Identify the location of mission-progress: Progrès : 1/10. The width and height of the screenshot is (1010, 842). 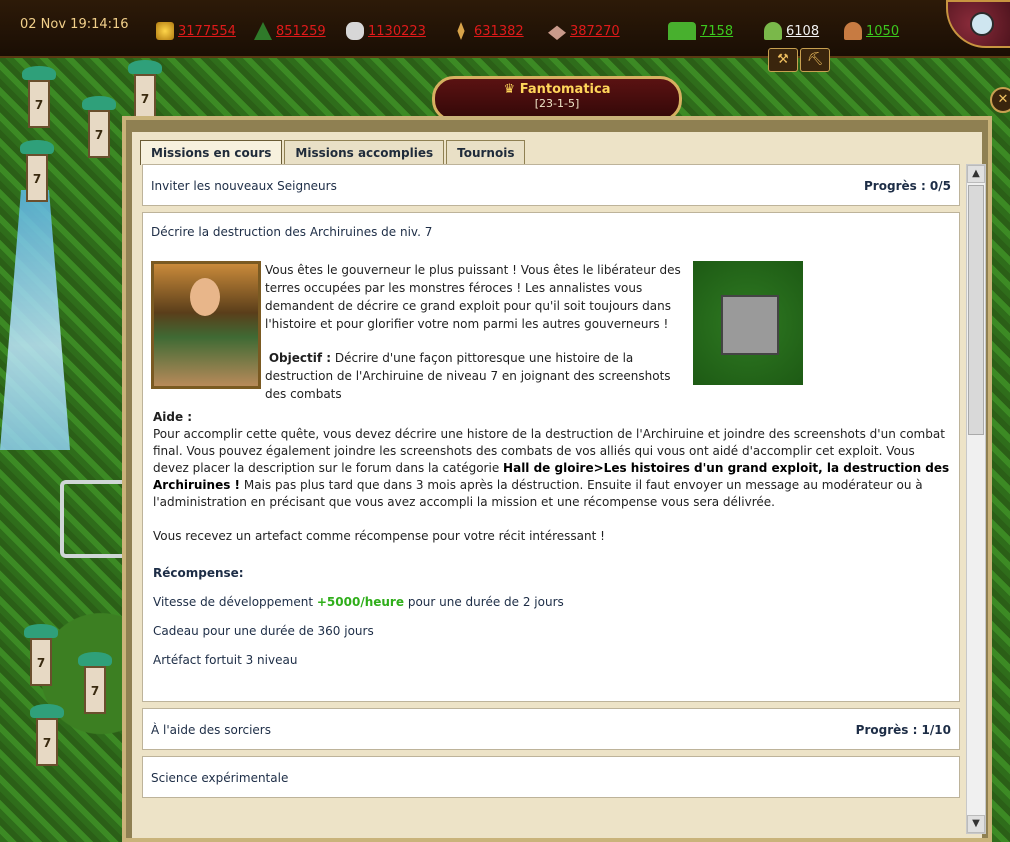
(903, 730).